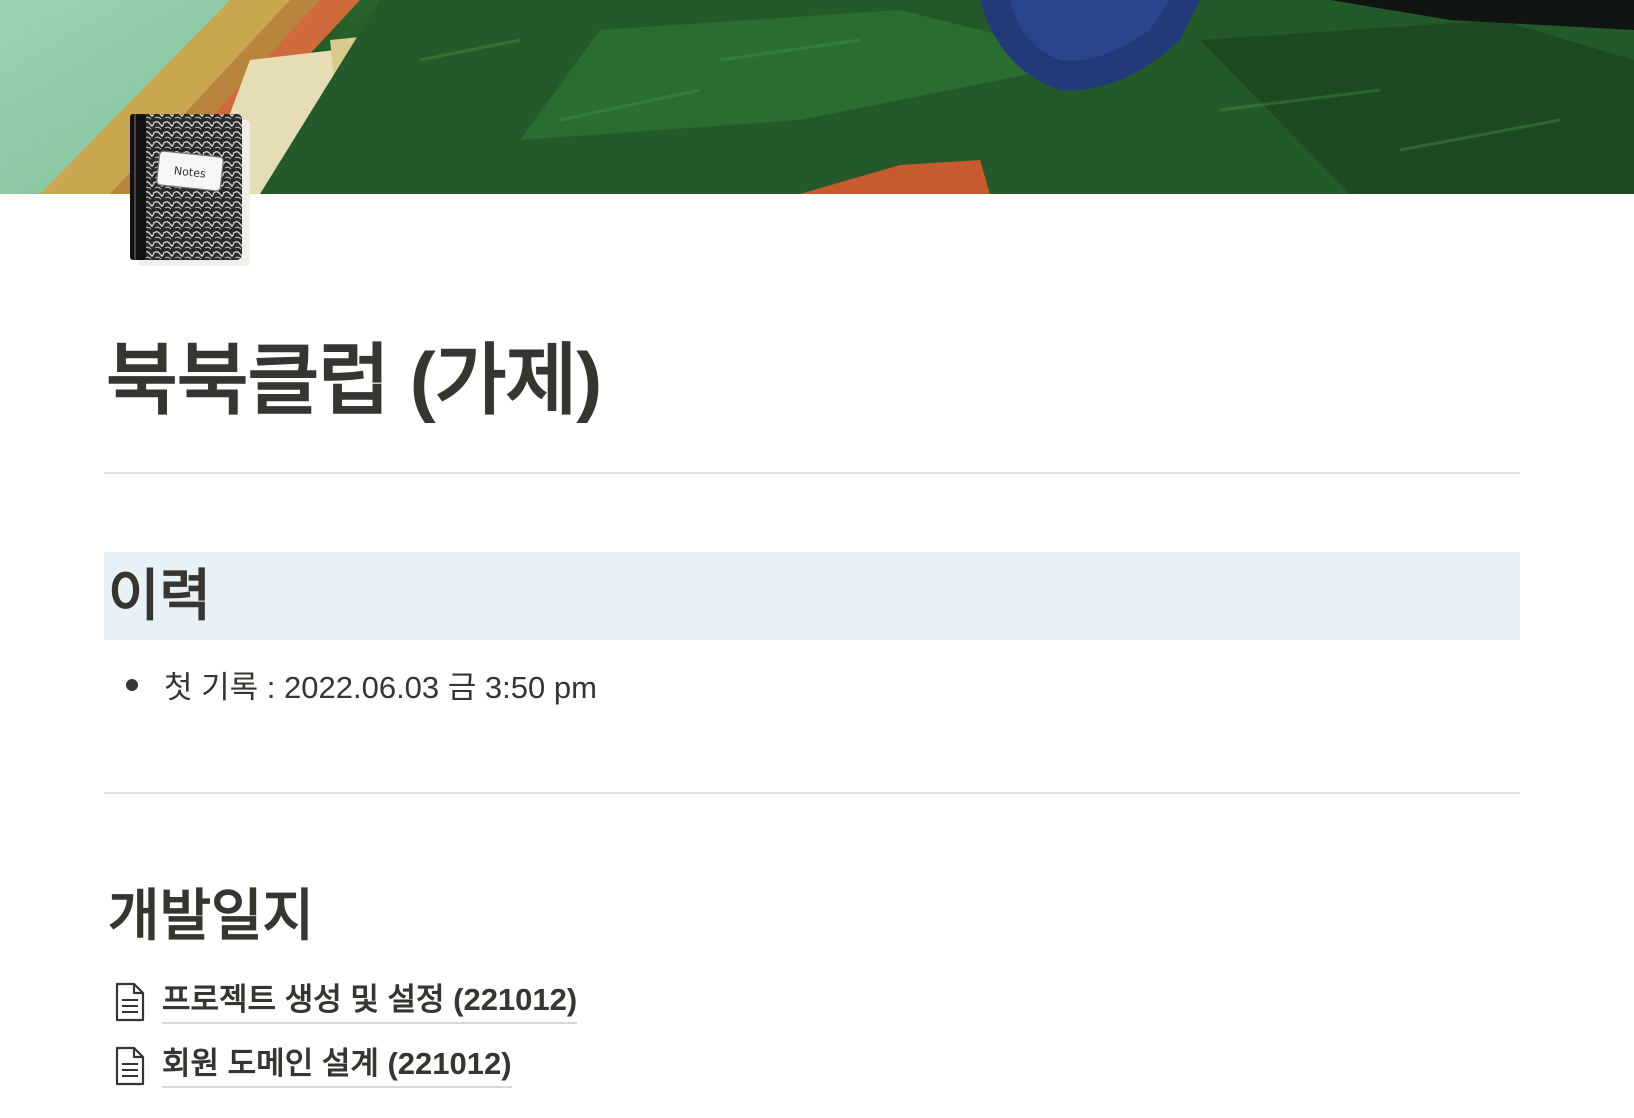 The image size is (1634, 1118). I want to click on page-link: 프로젝트 생성 및 설정 (221012), so click(345, 1002).